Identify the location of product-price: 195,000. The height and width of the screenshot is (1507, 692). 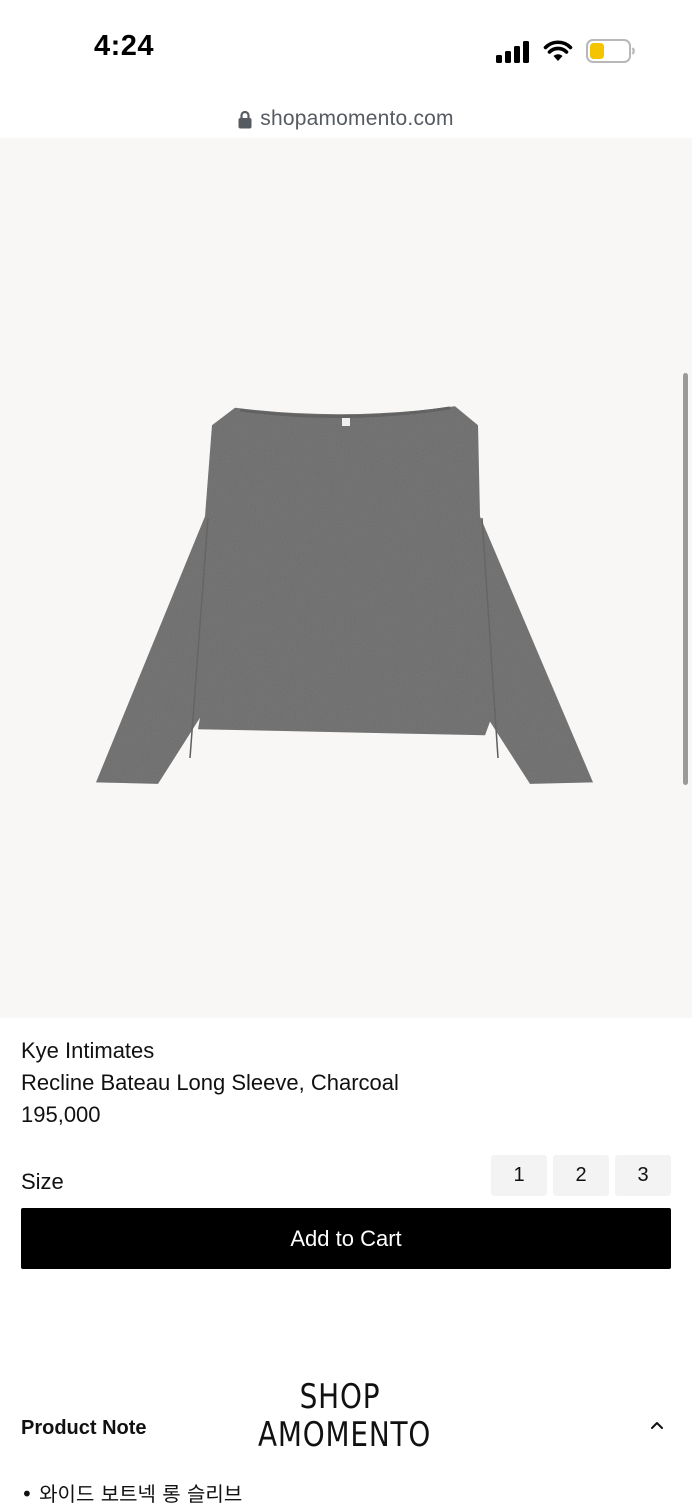
(61, 1114).